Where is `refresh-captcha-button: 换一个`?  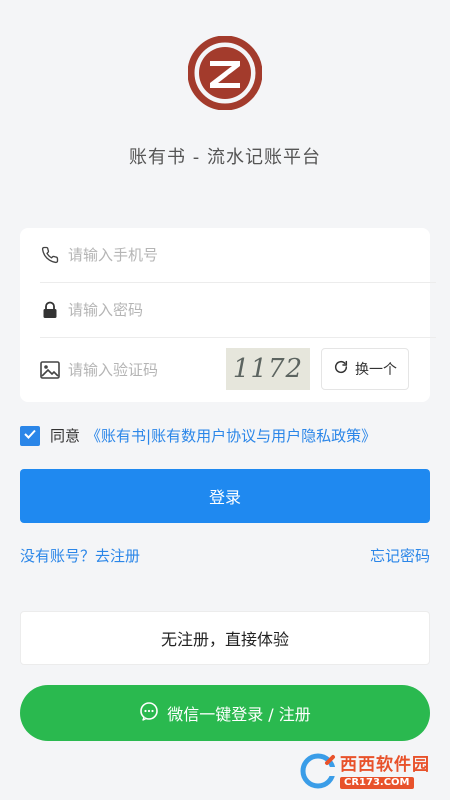
refresh-captcha-button: 换一个 is located at coordinates (365, 369).